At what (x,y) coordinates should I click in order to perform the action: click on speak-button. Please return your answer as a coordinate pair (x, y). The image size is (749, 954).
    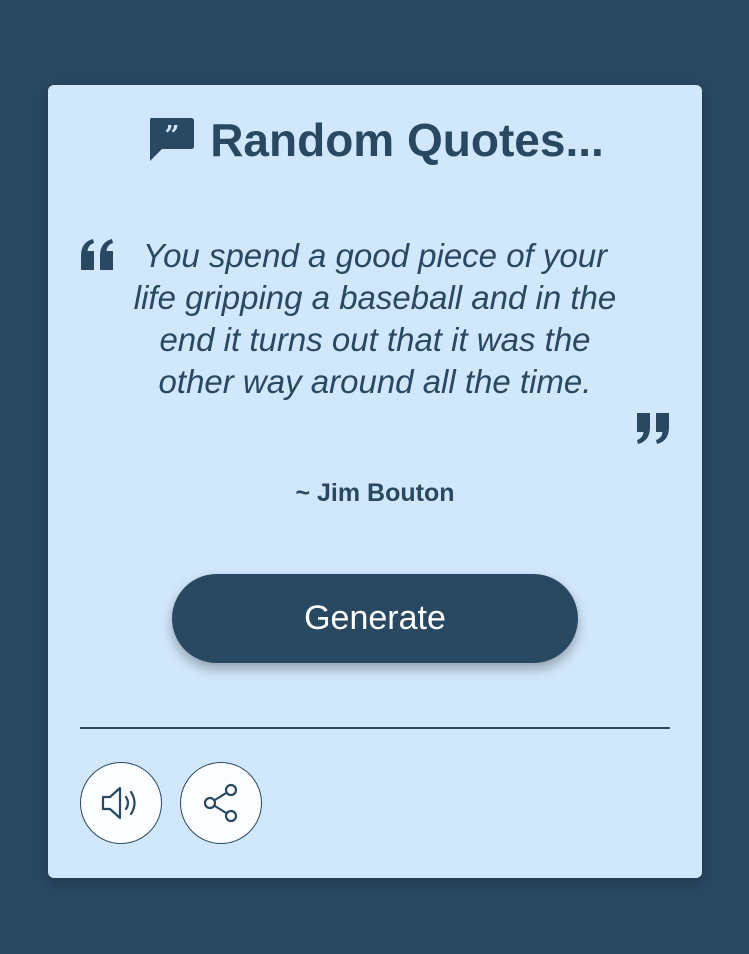
    Looking at the image, I should click on (121, 803).